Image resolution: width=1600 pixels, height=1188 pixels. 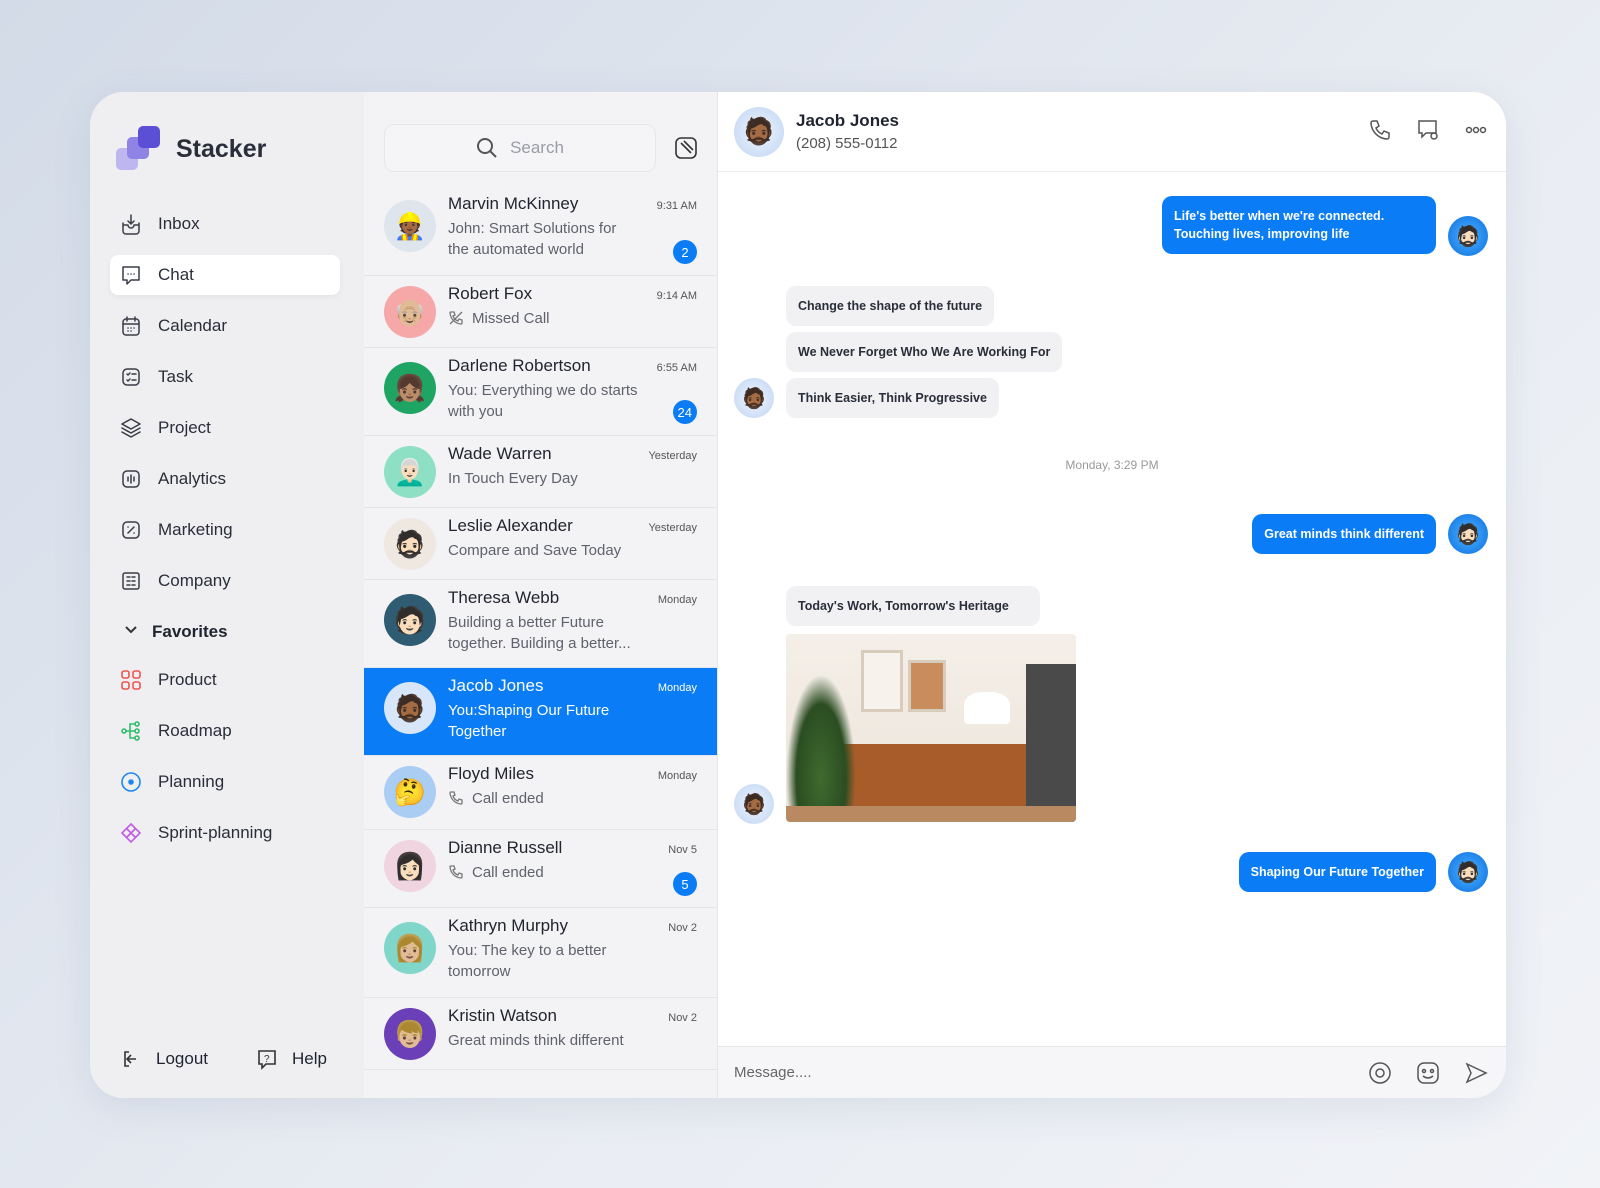 I want to click on avatar: 👧🏽, so click(x=410, y=388).